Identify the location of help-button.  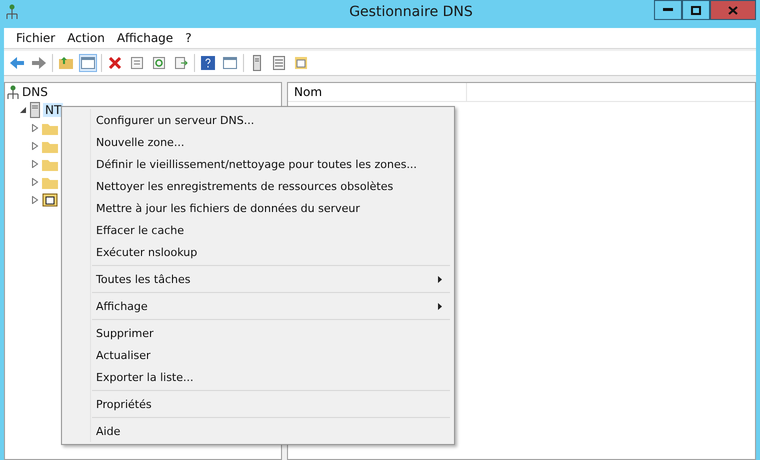
(208, 63).